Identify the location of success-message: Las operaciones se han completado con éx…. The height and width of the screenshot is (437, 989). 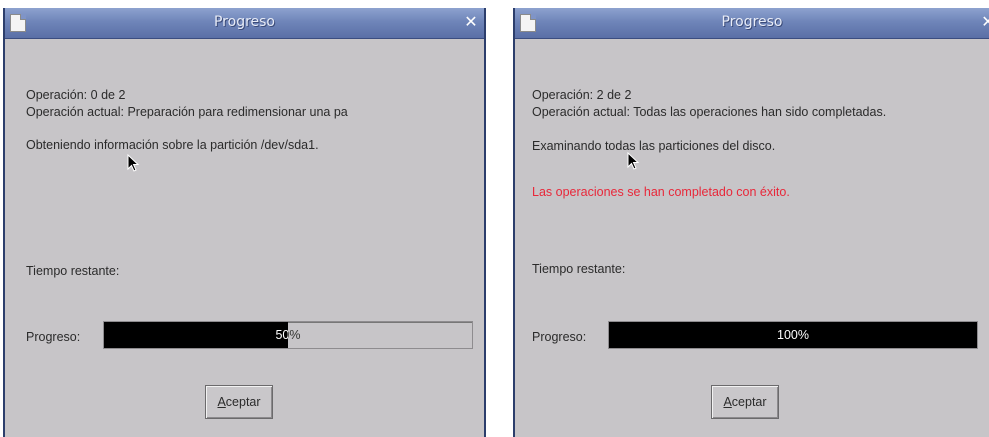
(661, 192).